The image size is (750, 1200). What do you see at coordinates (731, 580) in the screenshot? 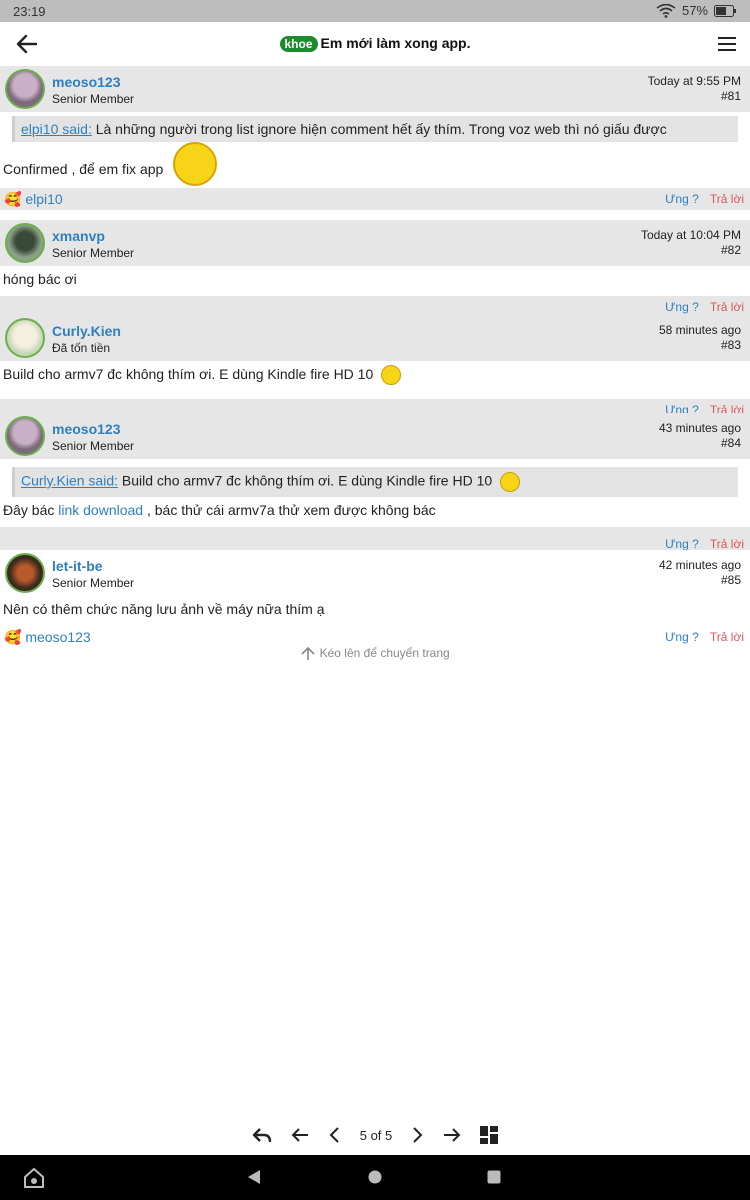
I see `post-number: #85` at bounding box center [731, 580].